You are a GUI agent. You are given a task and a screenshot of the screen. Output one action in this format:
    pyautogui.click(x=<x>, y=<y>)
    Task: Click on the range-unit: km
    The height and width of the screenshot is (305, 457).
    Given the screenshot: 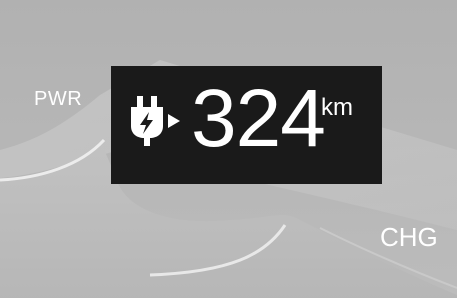 What is the action you would take?
    pyautogui.click(x=337, y=107)
    